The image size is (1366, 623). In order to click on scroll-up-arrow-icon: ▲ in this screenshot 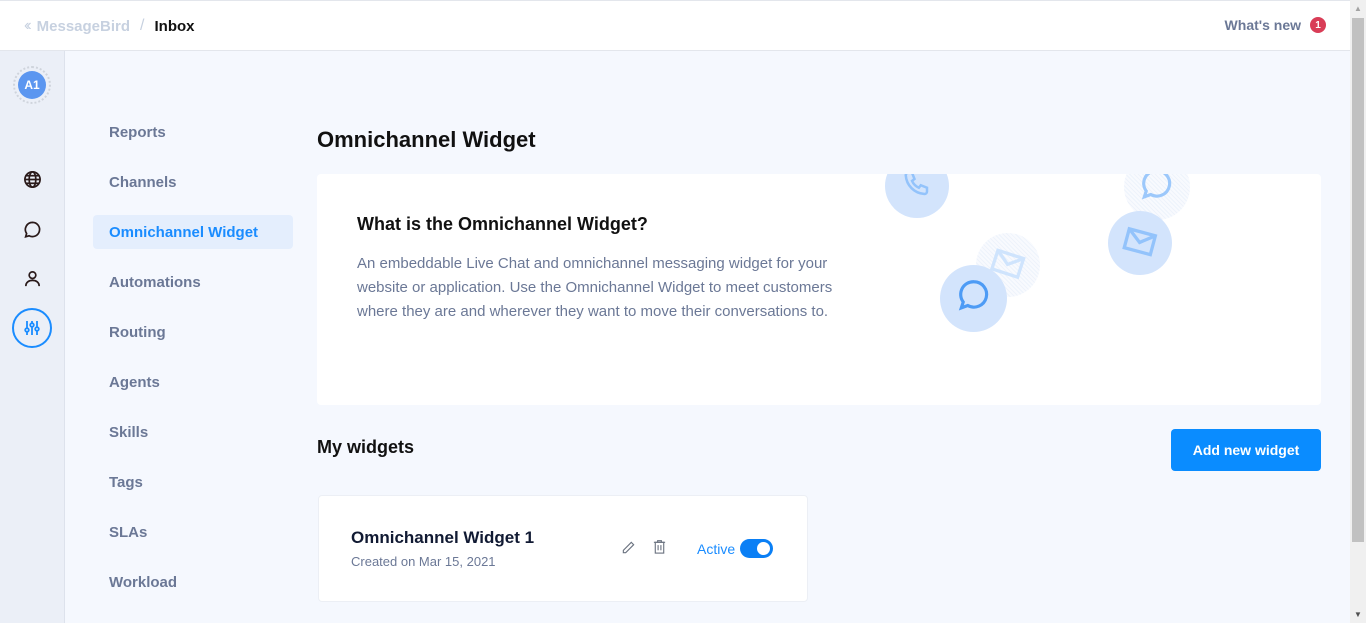, I will do `click(1358, 8)`.